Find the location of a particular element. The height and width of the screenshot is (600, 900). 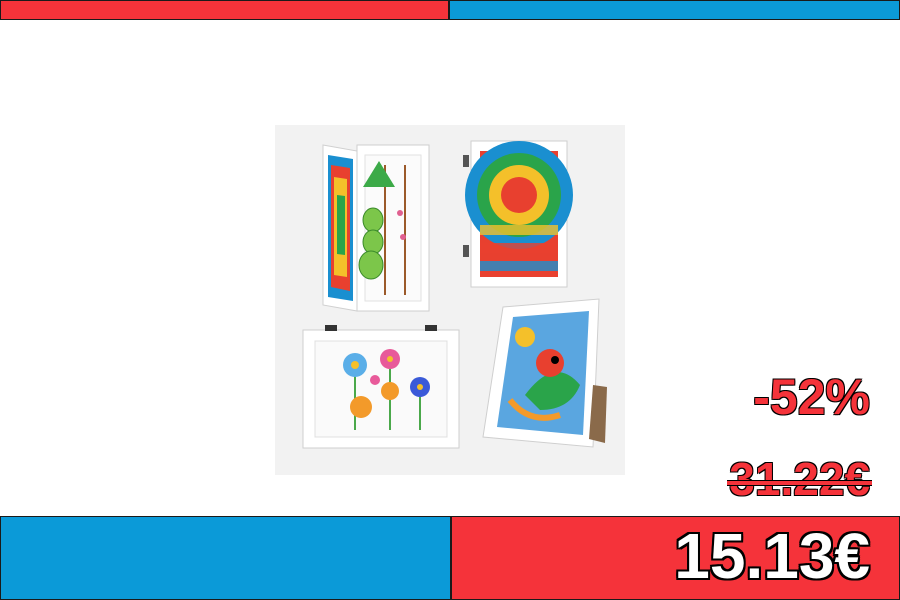

landscape-frame is located at coordinates (381, 387).